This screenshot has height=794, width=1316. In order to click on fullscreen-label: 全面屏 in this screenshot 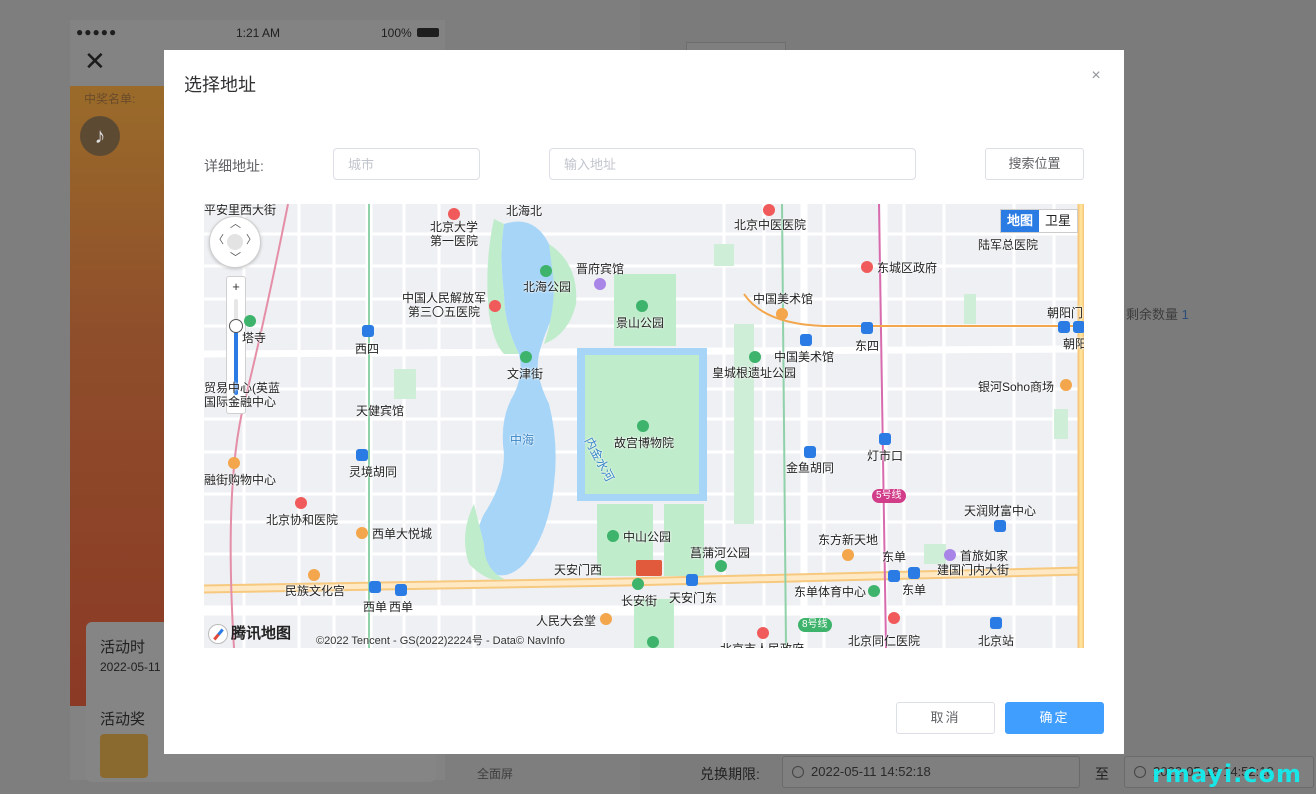, I will do `click(495, 773)`.